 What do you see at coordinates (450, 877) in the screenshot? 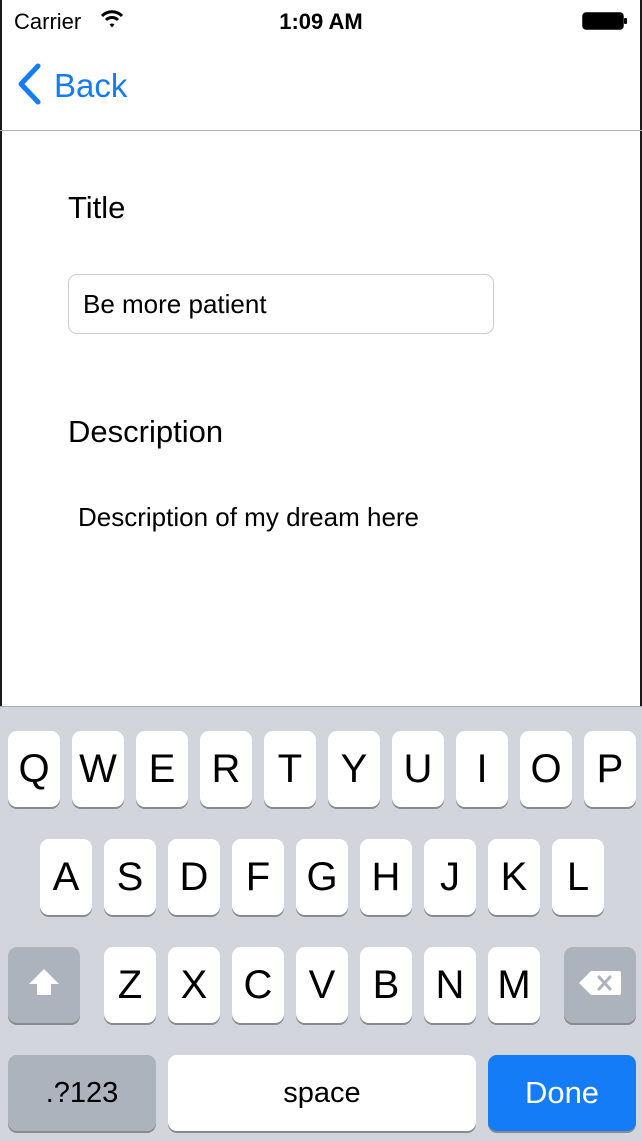
I see `key-j: J` at bounding box center [450, 877].